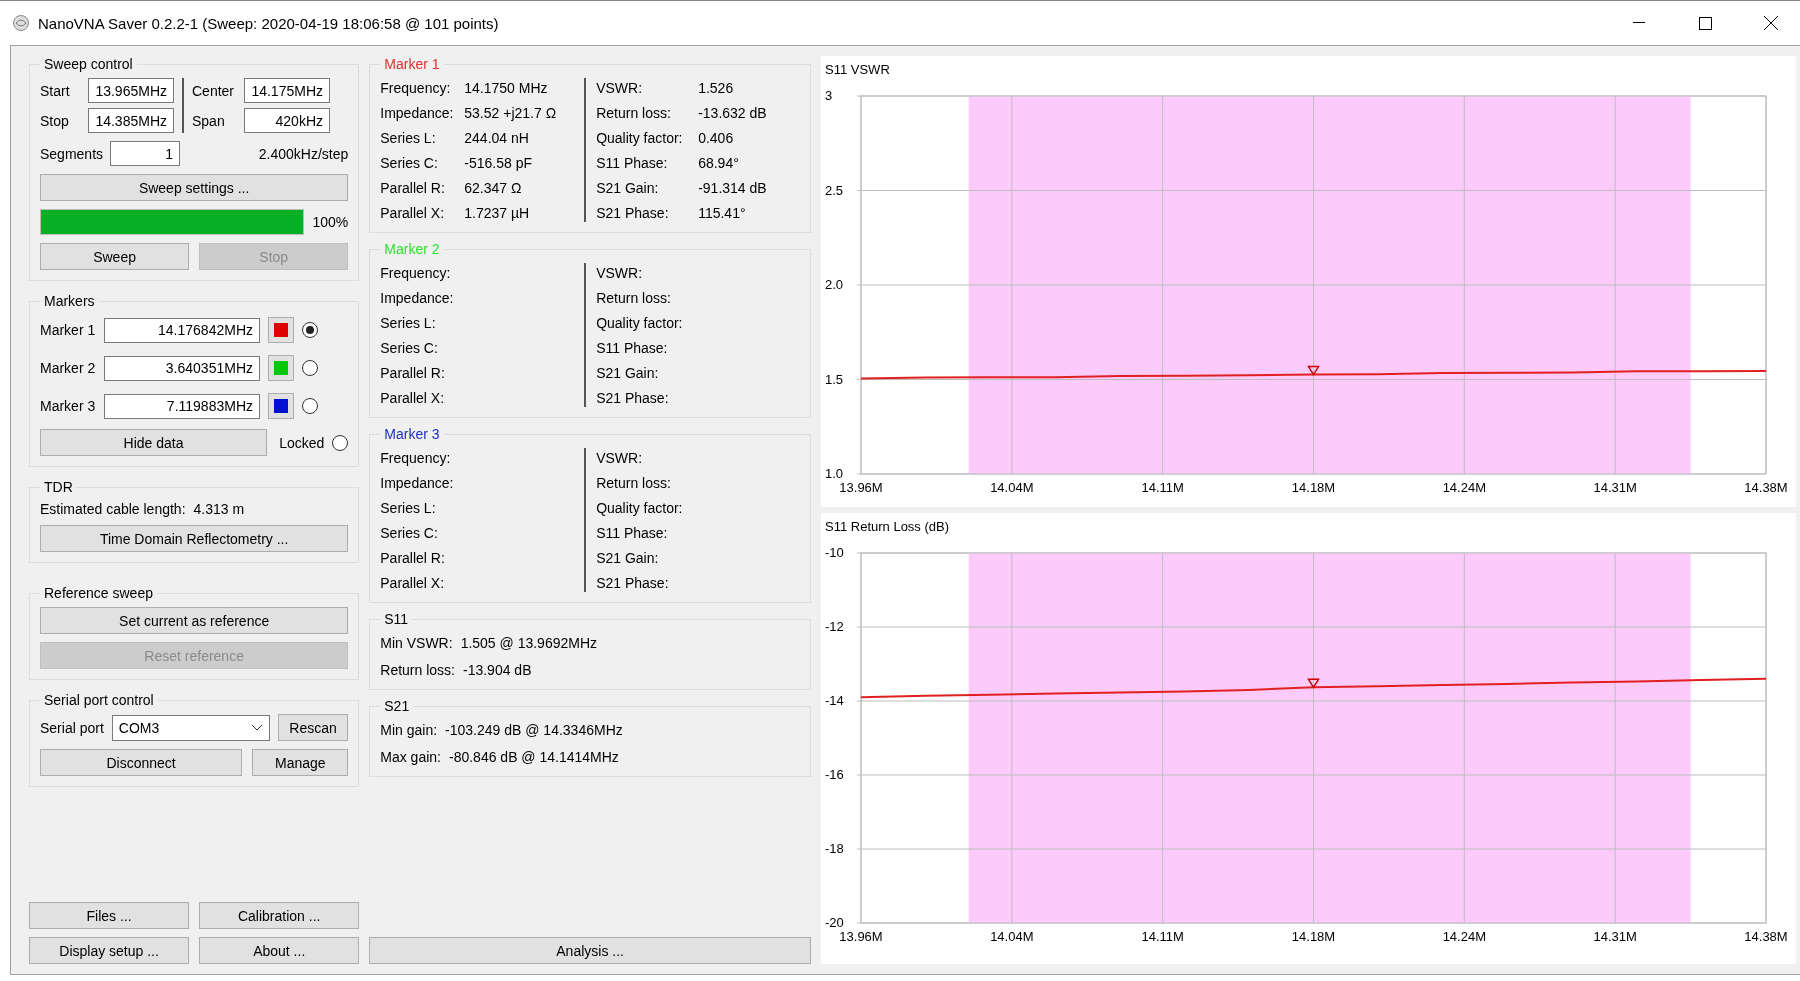 Image resolution: width=1800 pixels, height=981 pixels. What do you see at coordinates (182, 330) in the screenshot?
I see `input-field: 14.176842MHz` at bounding box center [182, 330].